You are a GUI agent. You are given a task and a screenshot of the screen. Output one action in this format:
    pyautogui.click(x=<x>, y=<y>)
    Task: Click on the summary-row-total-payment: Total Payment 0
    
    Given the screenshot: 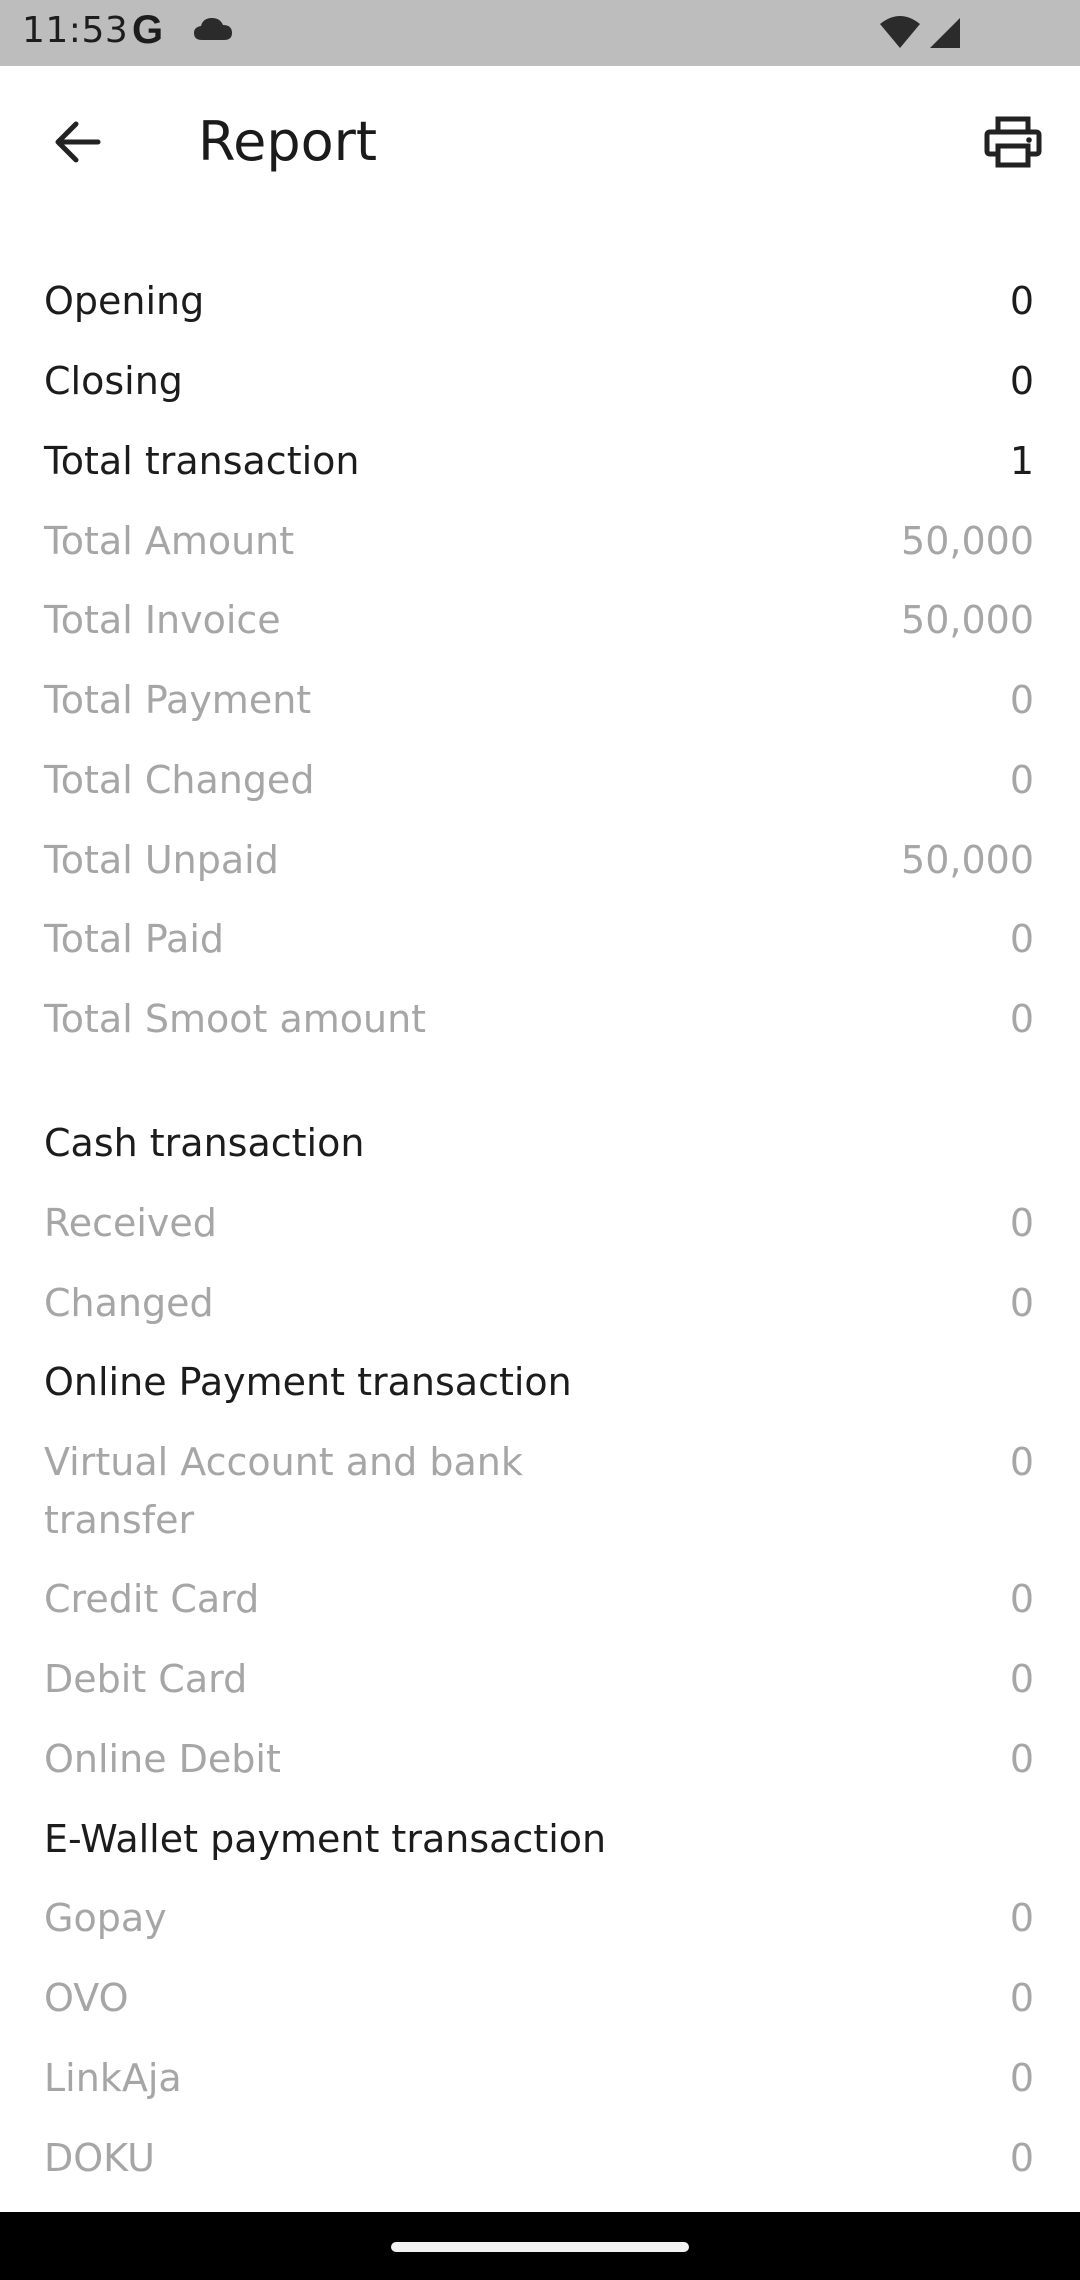 What is the action you would take?
    pyautogui.click(x=539, y=700)
    